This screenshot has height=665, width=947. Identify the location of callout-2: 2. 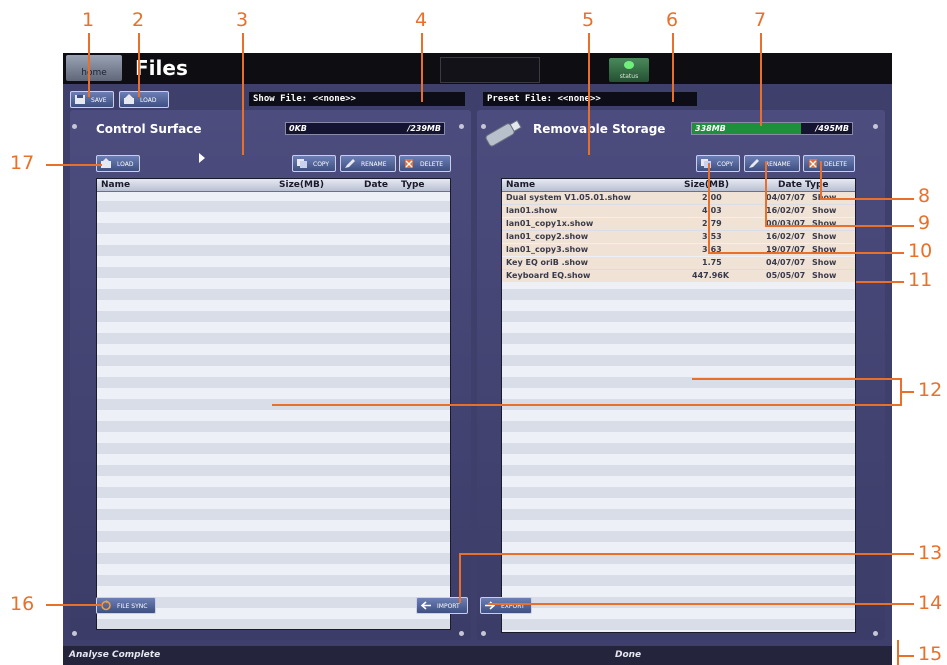
(138, 20).